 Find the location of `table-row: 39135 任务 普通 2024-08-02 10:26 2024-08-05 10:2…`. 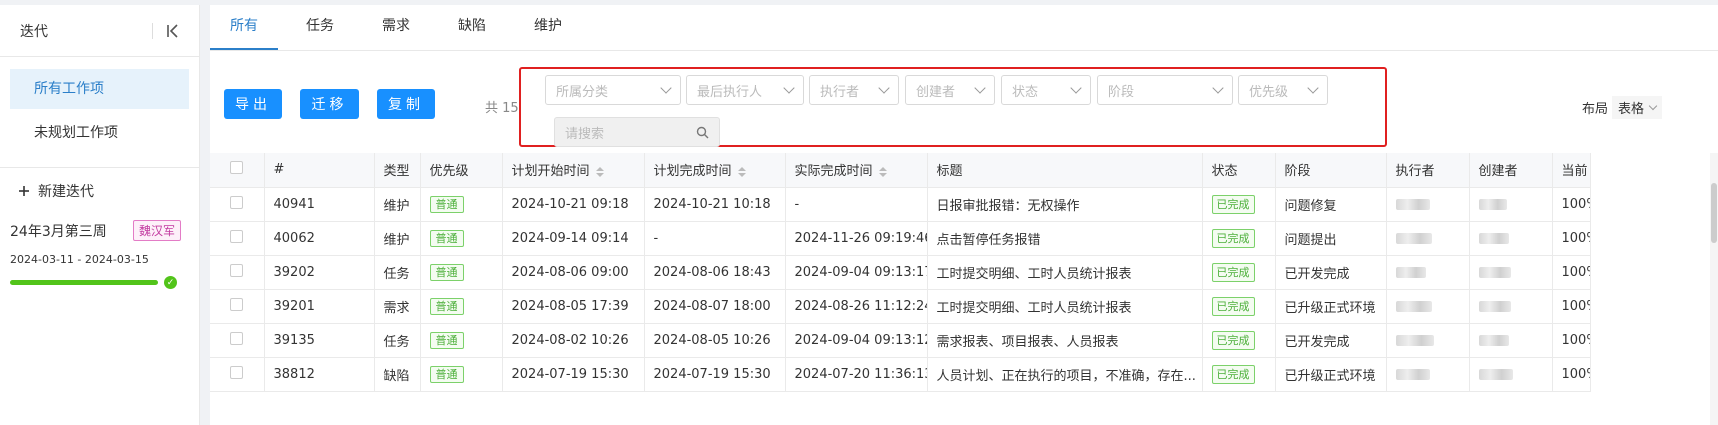

table-row: 39135 任务 普通 2024-08-02 10:26 2024-08-05 10:2… is located at coordinates (900, 340).